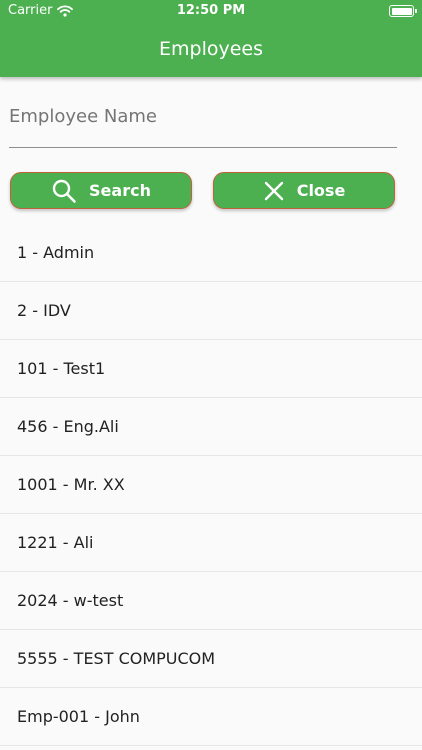  I want to click on app-bar: Carrier 12:50 PM Employees, so click(211, 38).